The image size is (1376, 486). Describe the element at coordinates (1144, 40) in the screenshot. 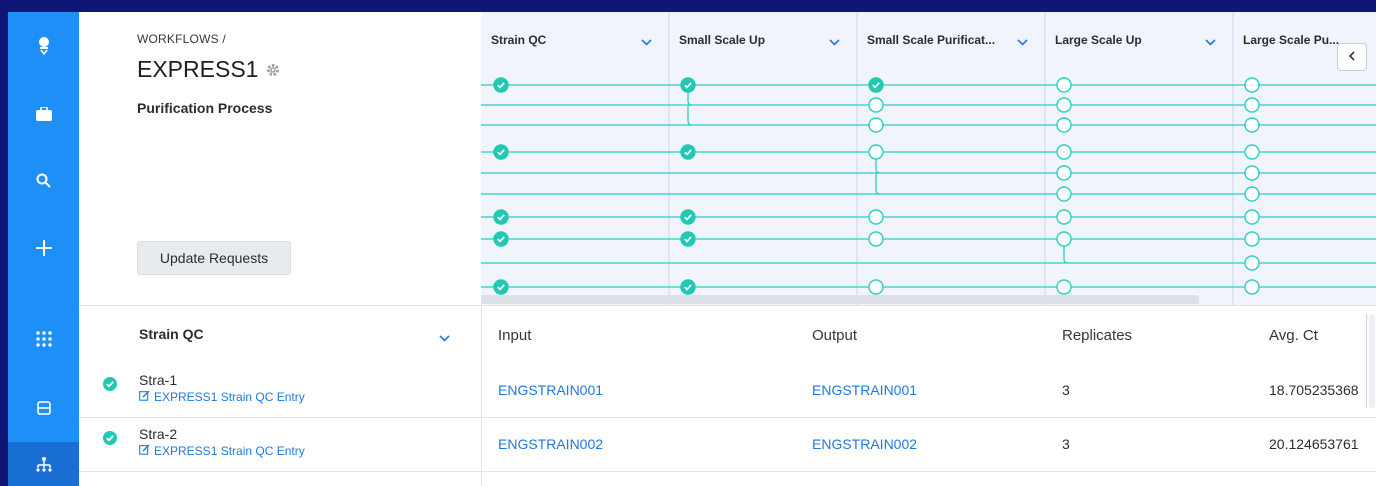

I see `stage-header-4: Large Scale Up` at that location.